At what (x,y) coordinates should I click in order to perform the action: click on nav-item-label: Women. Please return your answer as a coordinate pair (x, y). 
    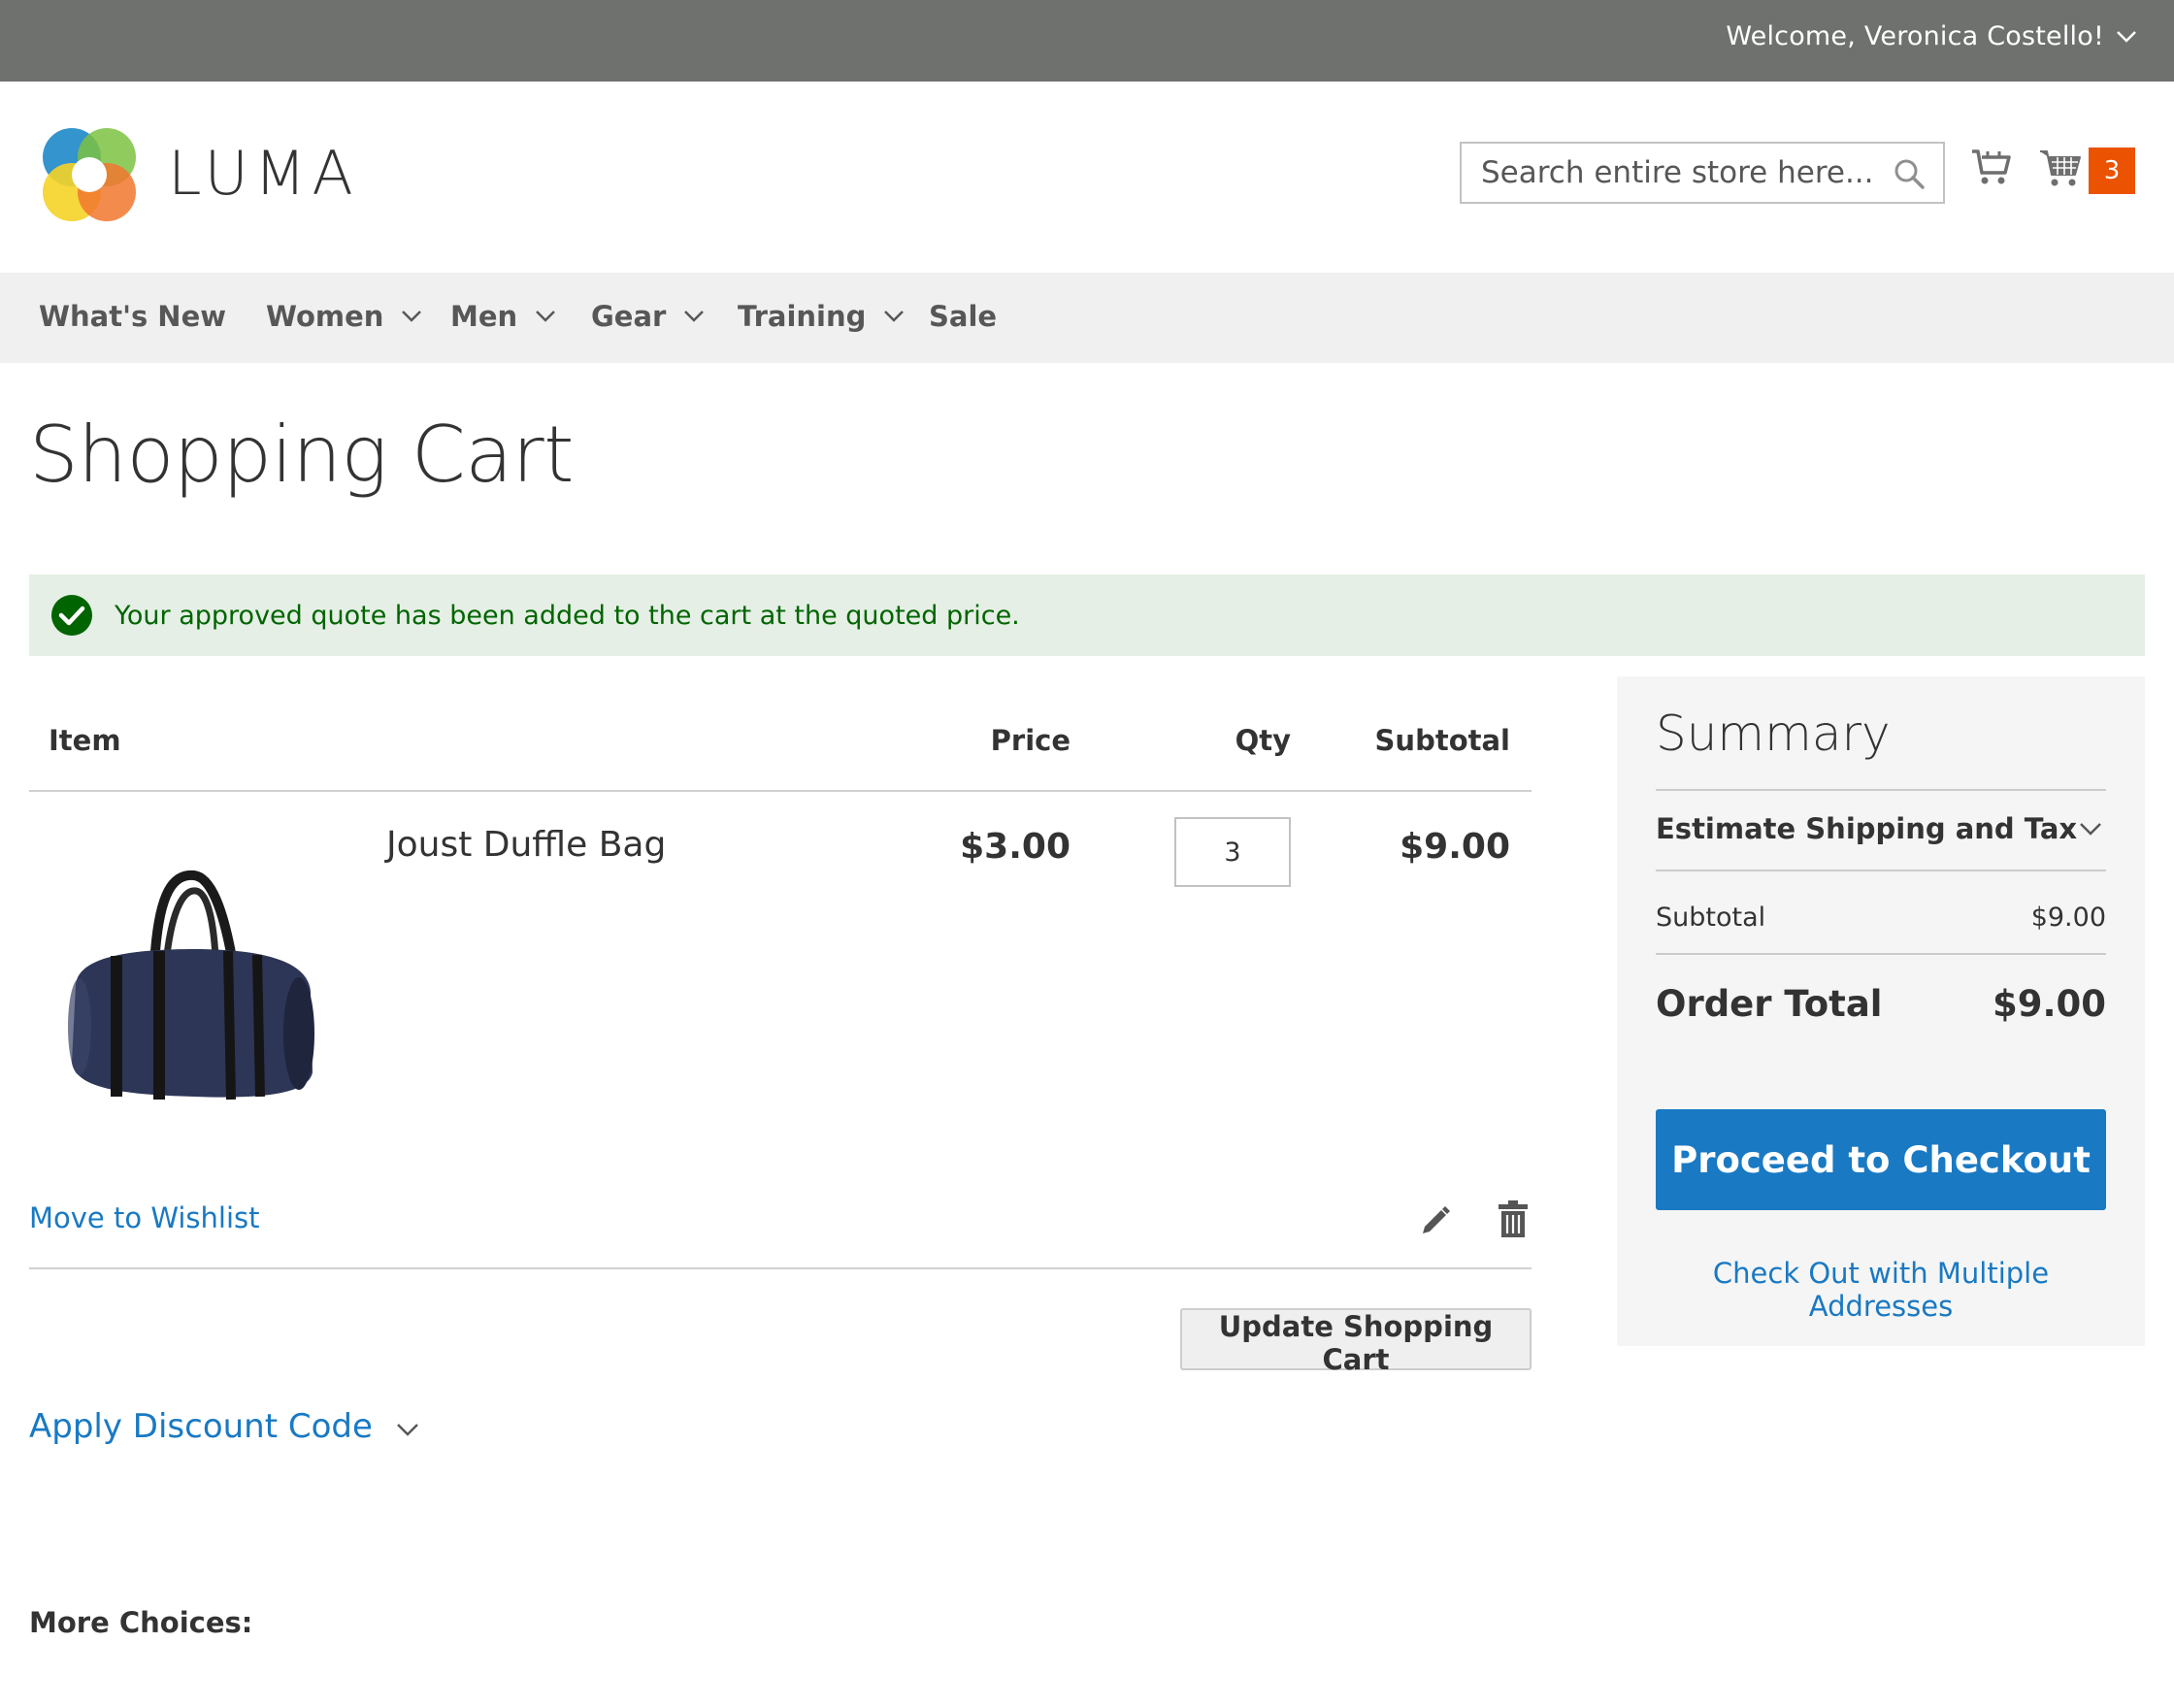
    Looking at the image, I should click on (325, 317).